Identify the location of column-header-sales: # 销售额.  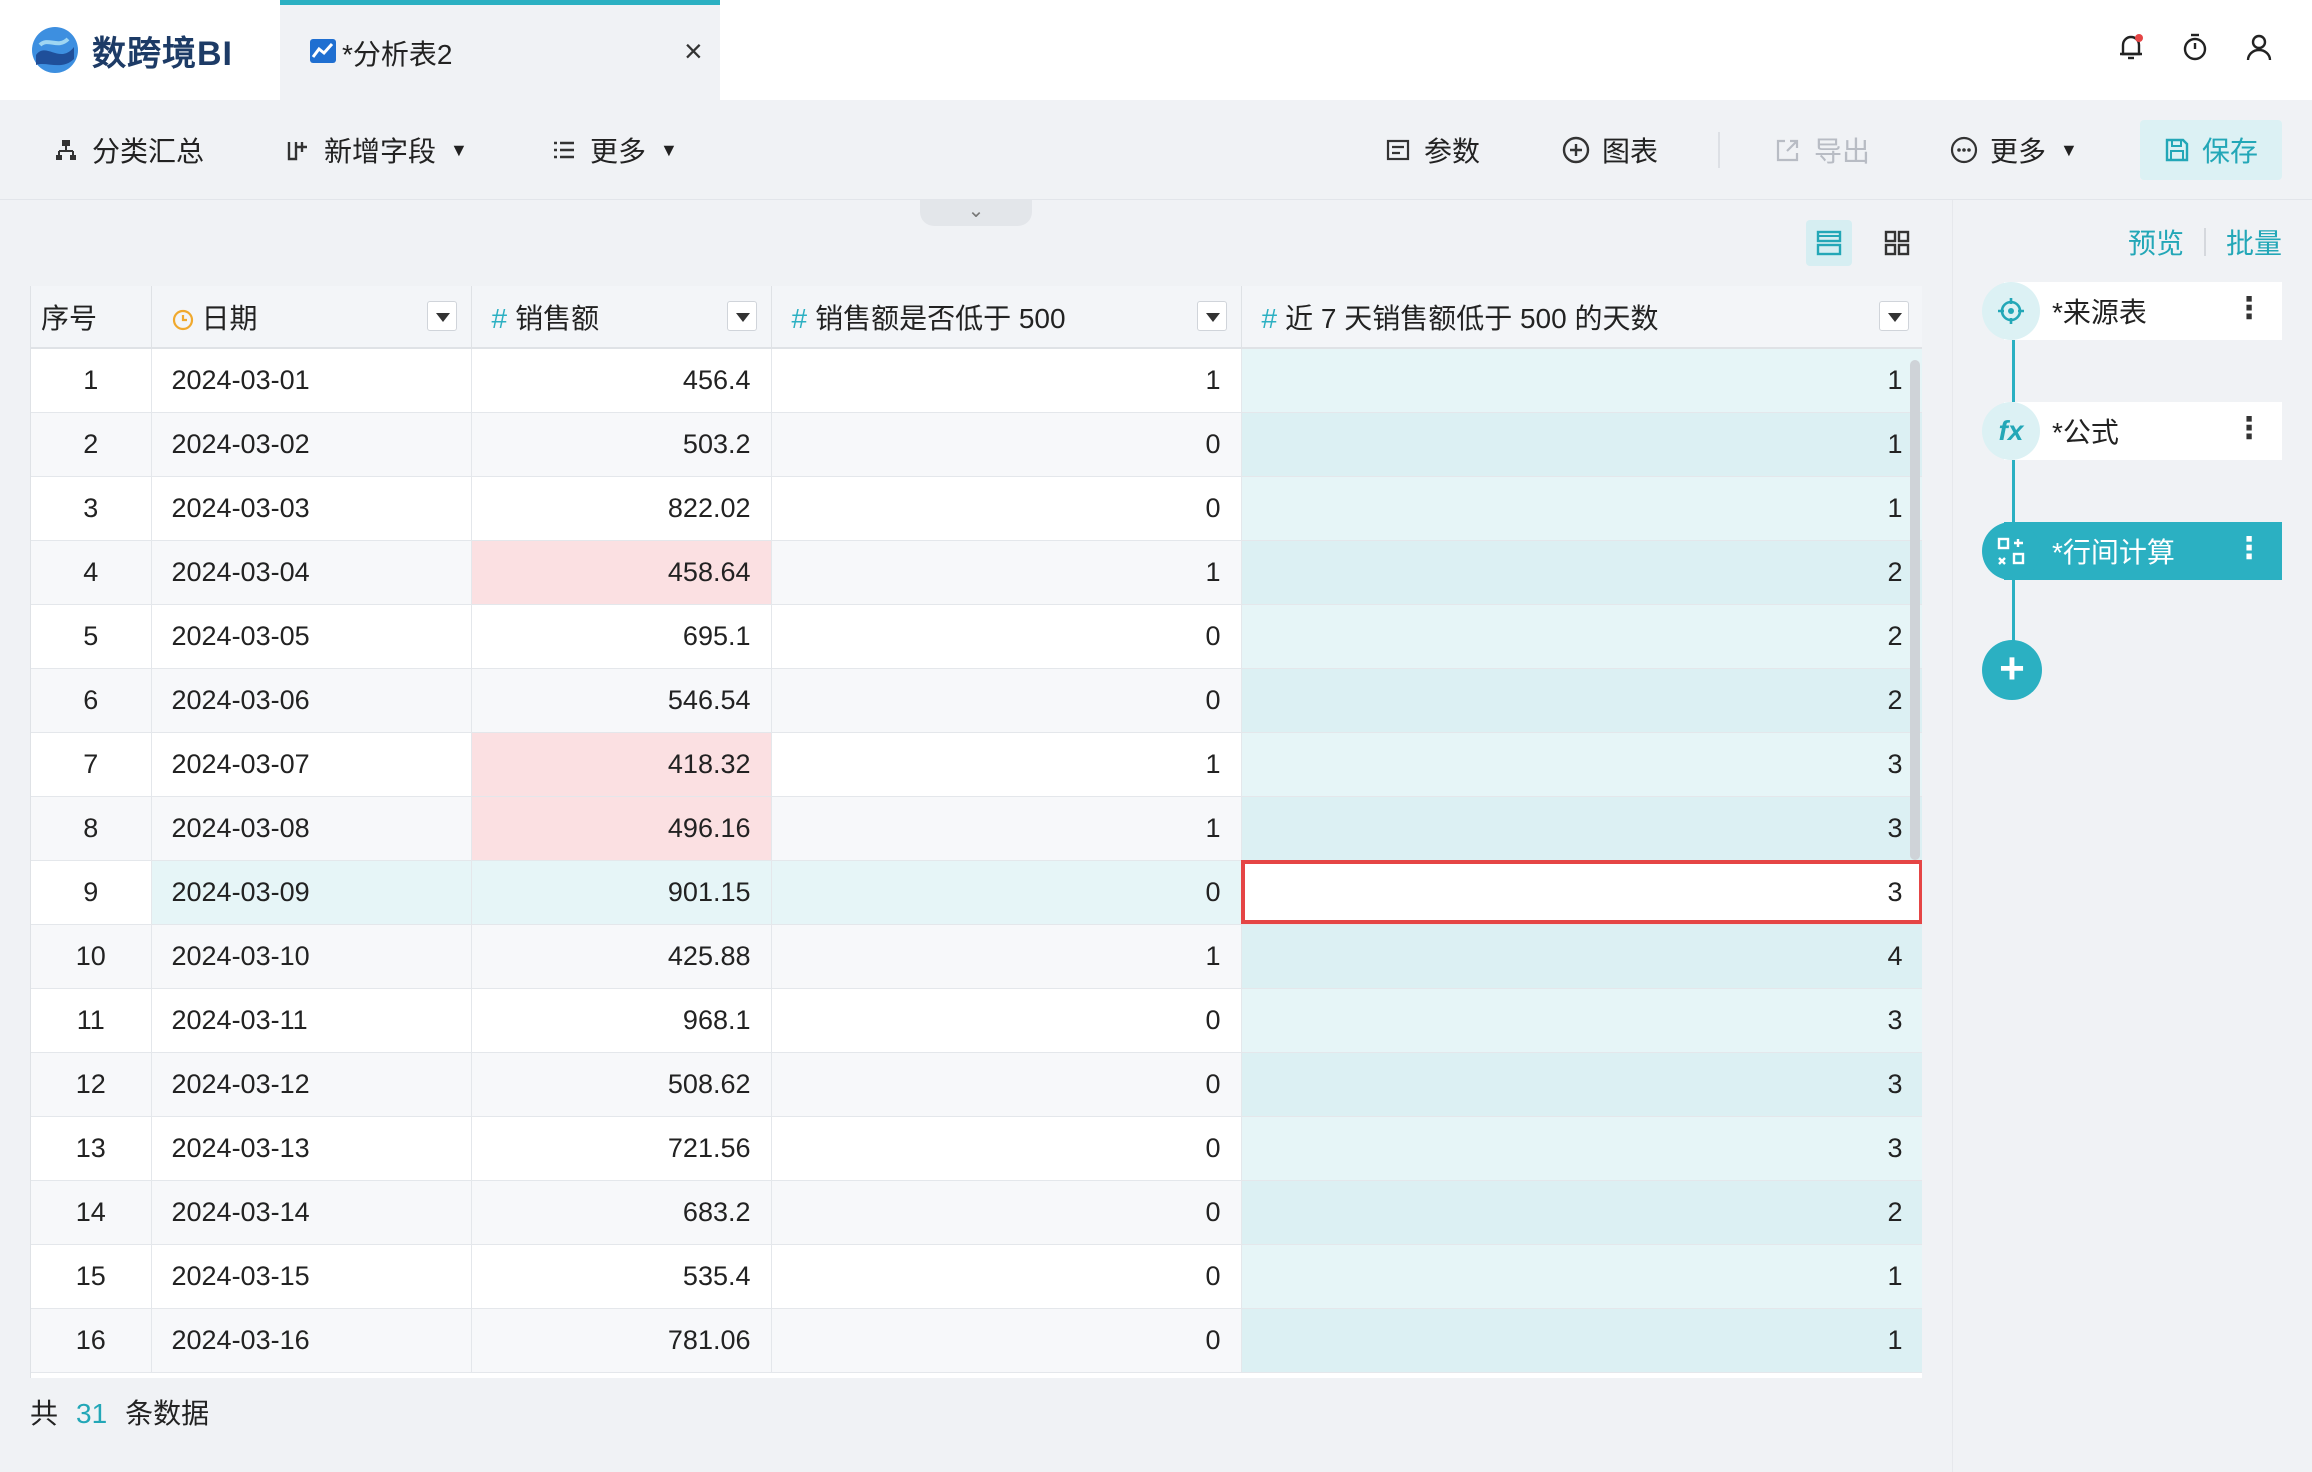
(621, 317).